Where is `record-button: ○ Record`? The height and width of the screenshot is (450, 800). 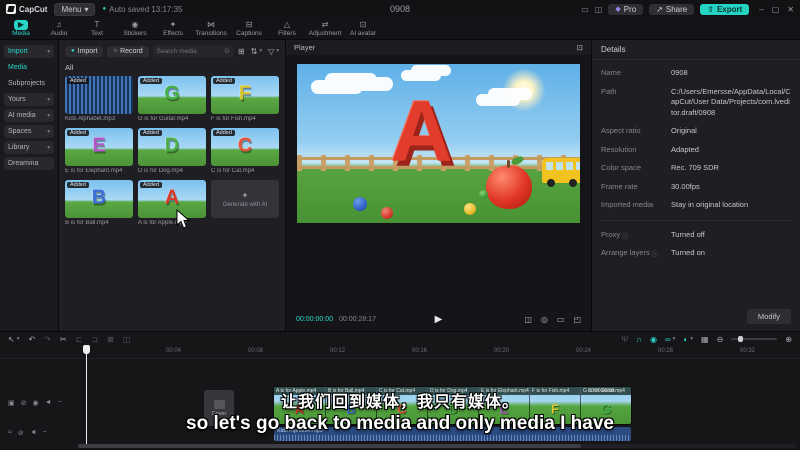 record-button: ○ Record is located at coordinates (128, 51).